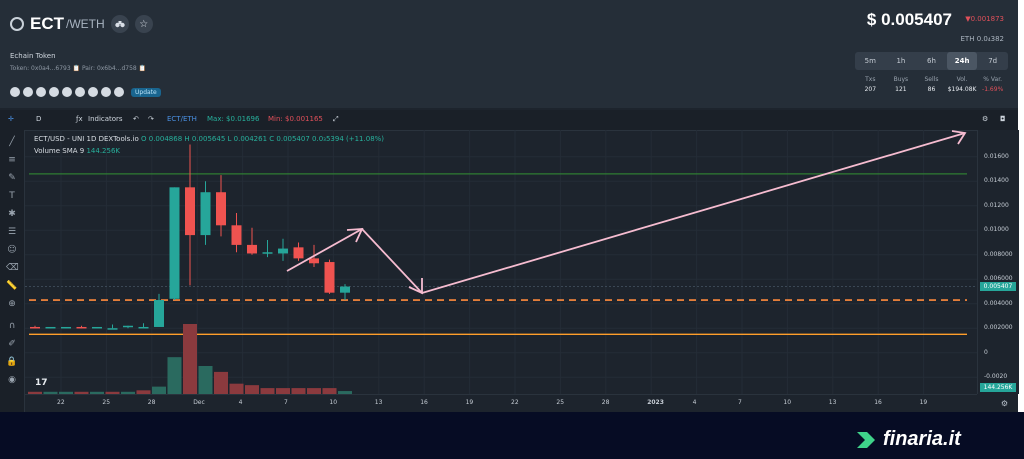  I want to click on legend-high: H 0.005645, so click(205, 139).